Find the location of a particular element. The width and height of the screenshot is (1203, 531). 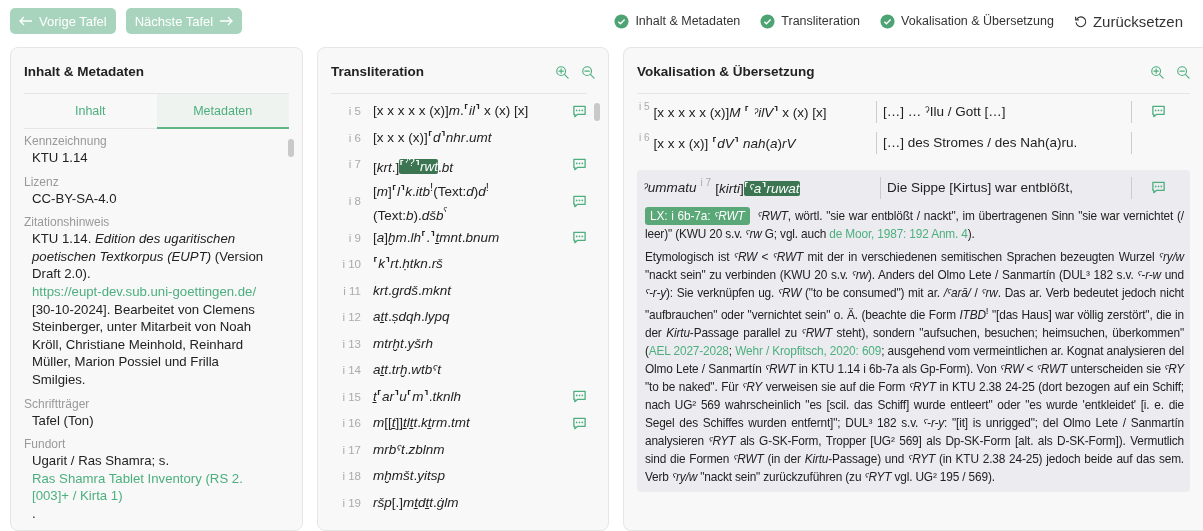

field-value: KTU 1.14. Edition des ugaritischen poetischen Textkorpus (EUPT) (Version Draft 2.0). https://eupt-dev.sub.uni-goettingen.de/ [30-10-2024]. Bearbeitet von Clemens Steinberger, unter Mitarbeit von Noah Kröll, Christiane Meinhold, Reinhard Müller, Marion Possiel und Frilla Smilgies. is located at coordinates (147, 309).